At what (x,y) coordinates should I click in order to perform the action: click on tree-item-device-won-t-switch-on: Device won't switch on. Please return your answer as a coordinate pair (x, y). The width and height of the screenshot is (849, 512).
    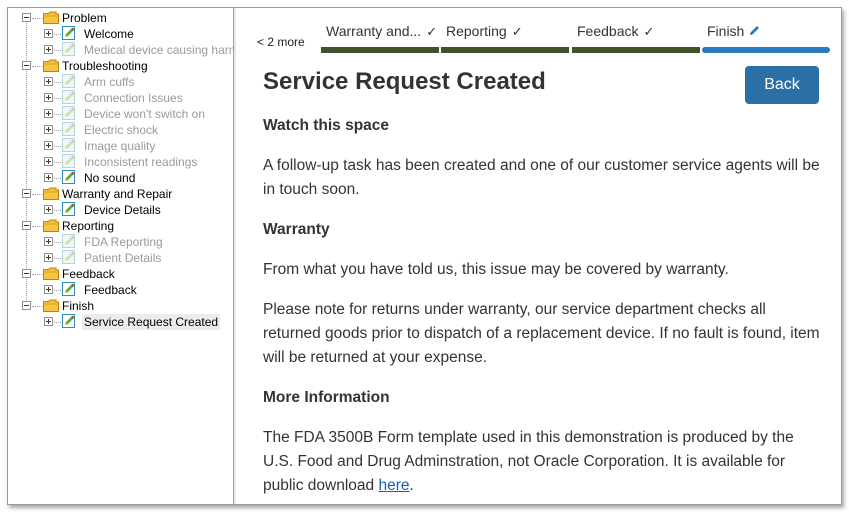
    Looking at the image, I should click on (120, 114).